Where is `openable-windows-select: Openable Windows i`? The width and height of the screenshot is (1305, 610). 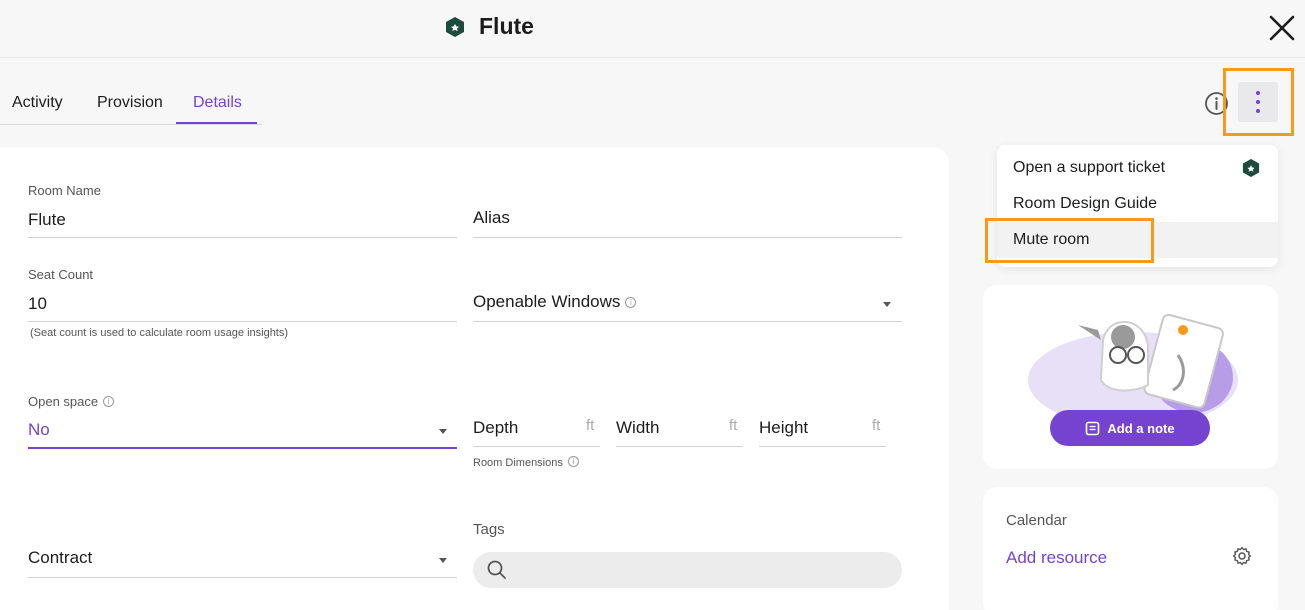 openable-windows-select: Openable Windows i is located at coordinates (555, 302).